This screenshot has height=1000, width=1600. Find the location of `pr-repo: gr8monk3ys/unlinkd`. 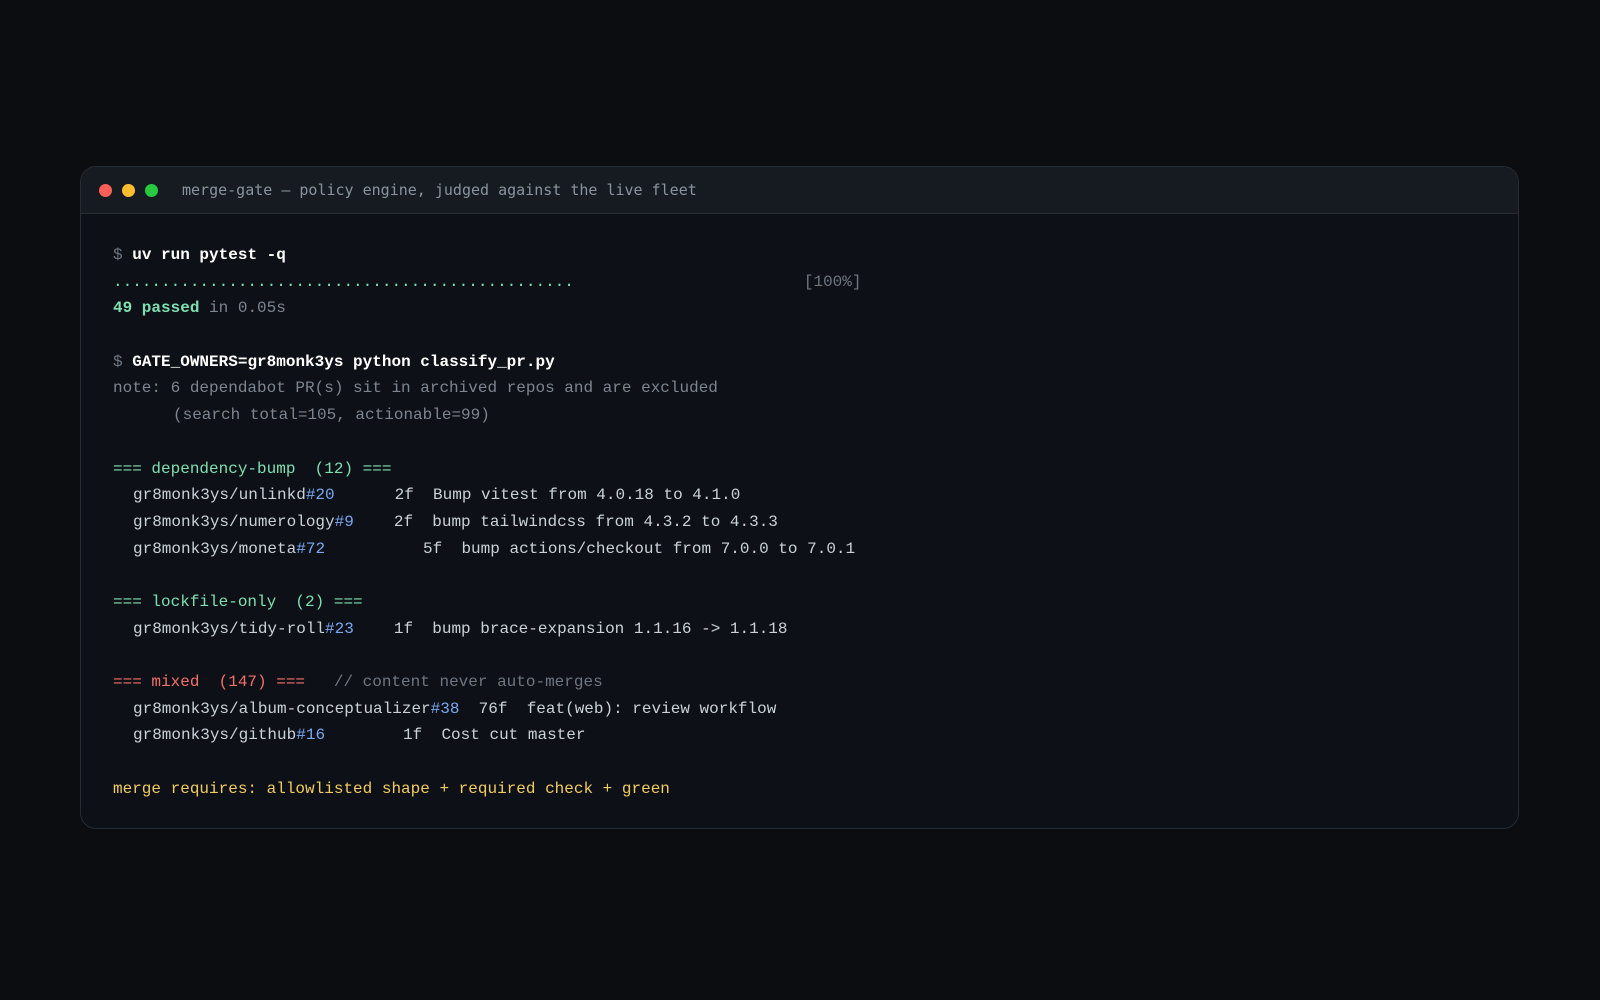

pr-repo: gr8monk3ys/unlinkd is located at coordinates (219, 495).